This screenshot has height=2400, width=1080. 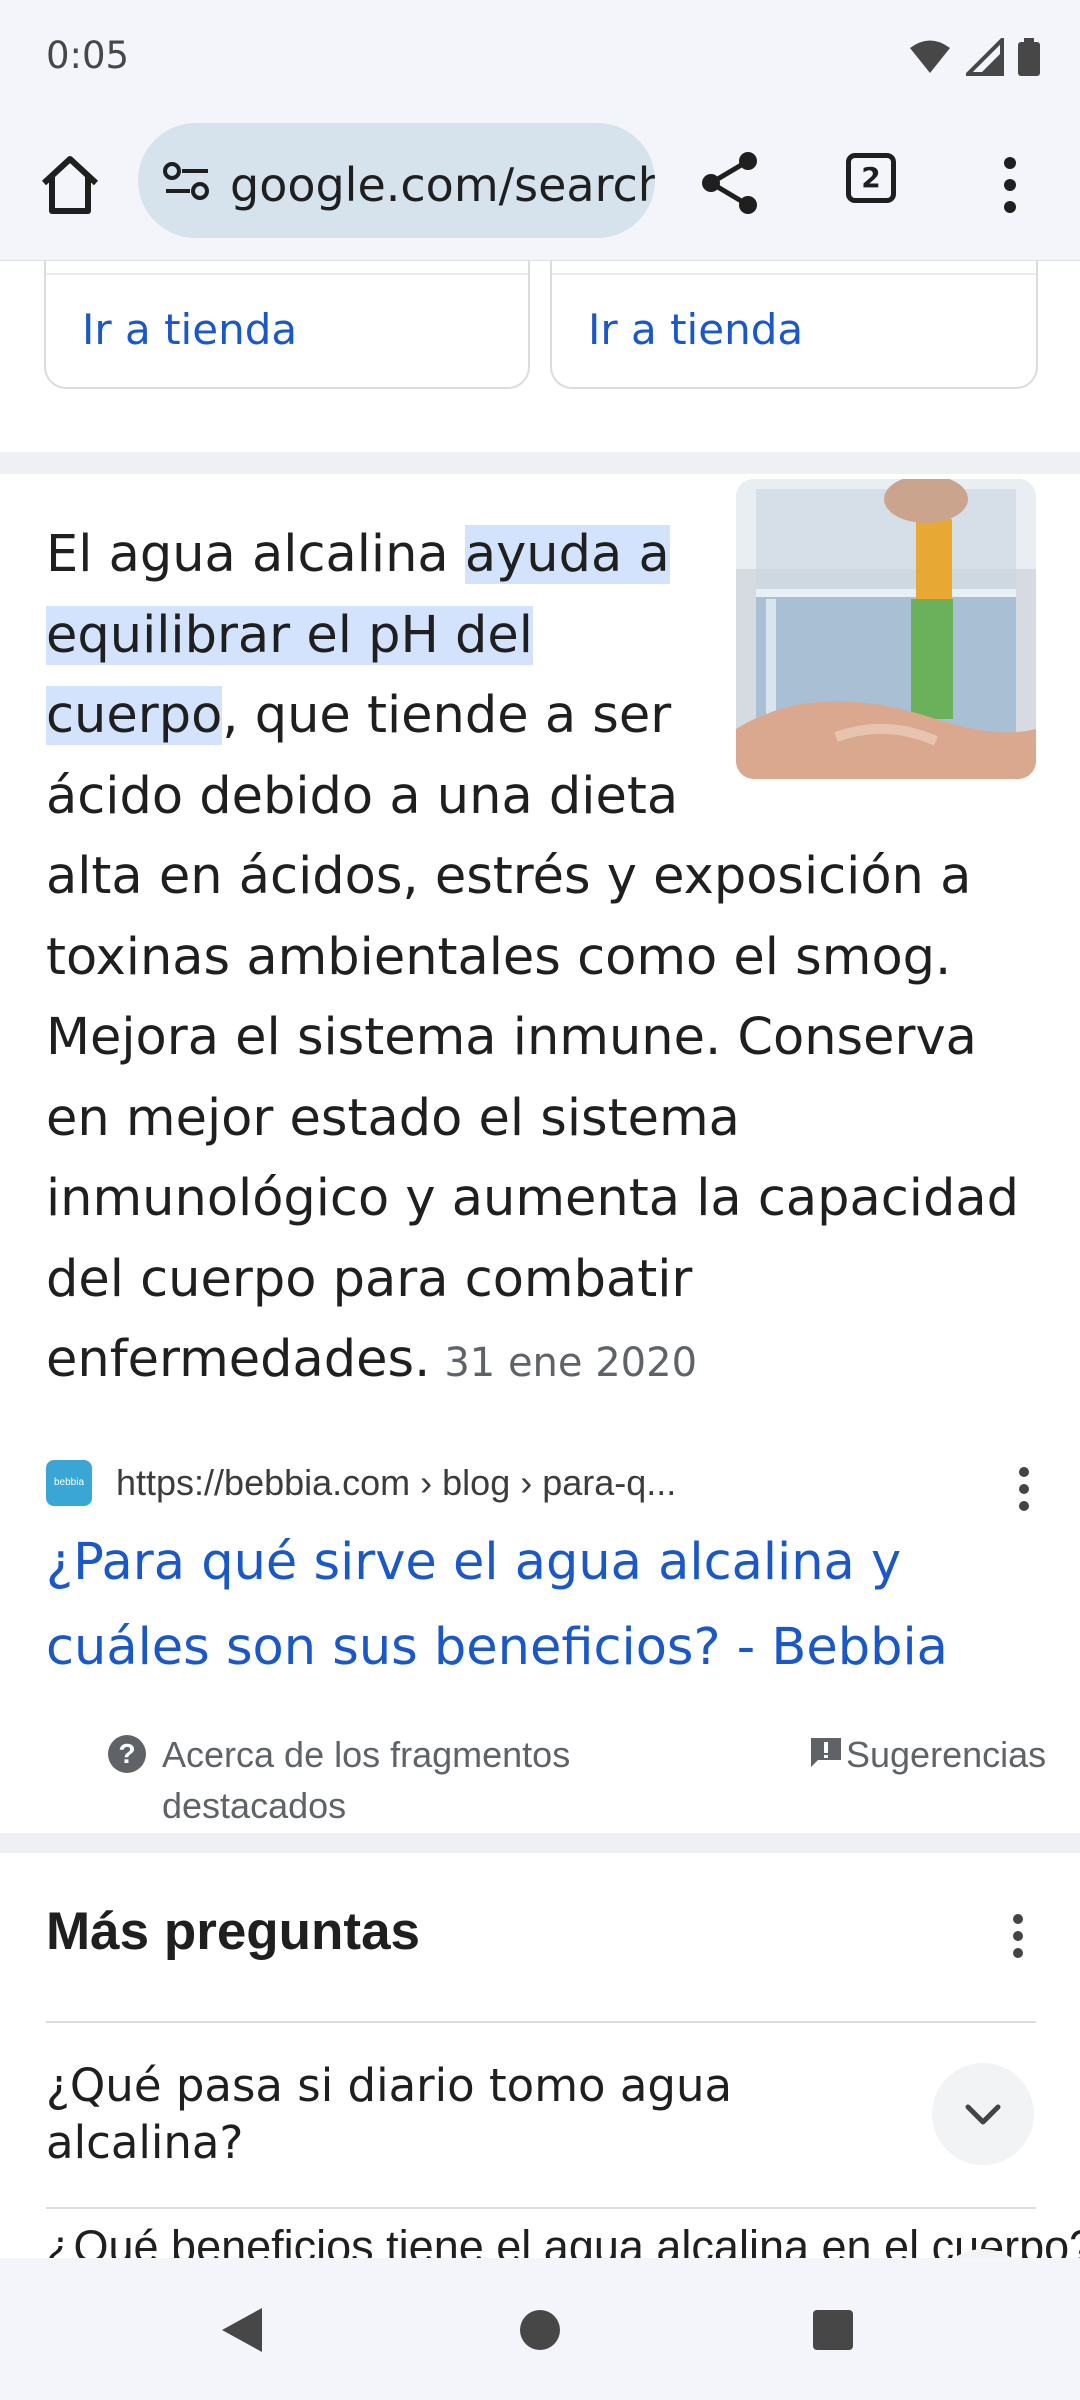 What do you see at coordinates (930, 56) in the screenshot?
I see `wifi-icon` at bounding box center [930, 56].